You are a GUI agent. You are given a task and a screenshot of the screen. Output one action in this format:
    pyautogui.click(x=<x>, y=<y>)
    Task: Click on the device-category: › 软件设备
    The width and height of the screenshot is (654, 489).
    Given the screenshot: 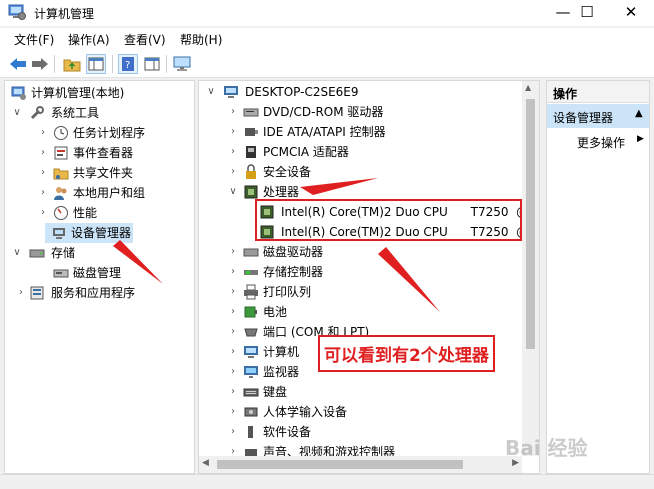 What is the action you would take?
    pyautogui.click(x=358, y=432)
    